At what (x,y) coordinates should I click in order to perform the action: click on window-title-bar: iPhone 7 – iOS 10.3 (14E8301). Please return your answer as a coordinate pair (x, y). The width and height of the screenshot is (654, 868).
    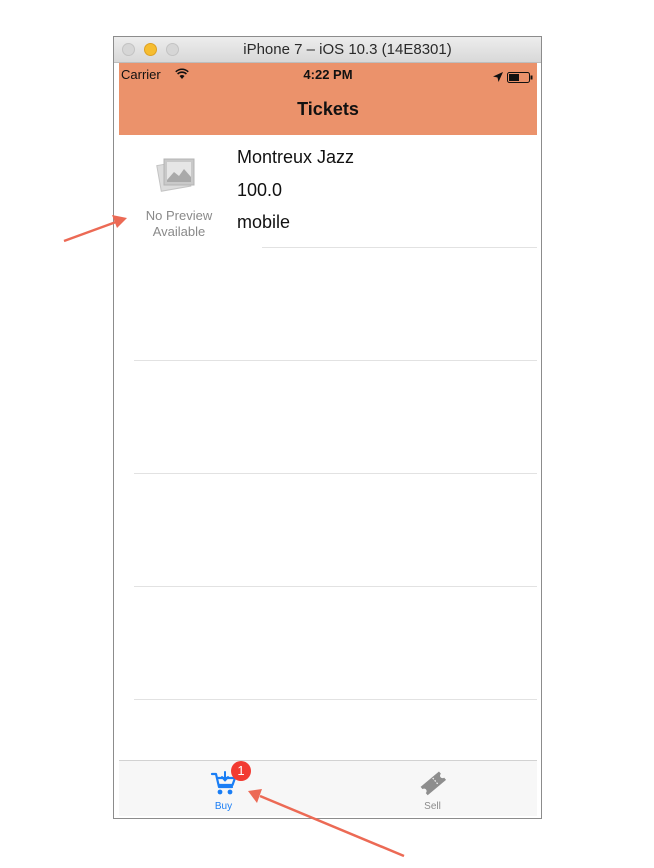
    Looking at the image, I should click on (327, 50).